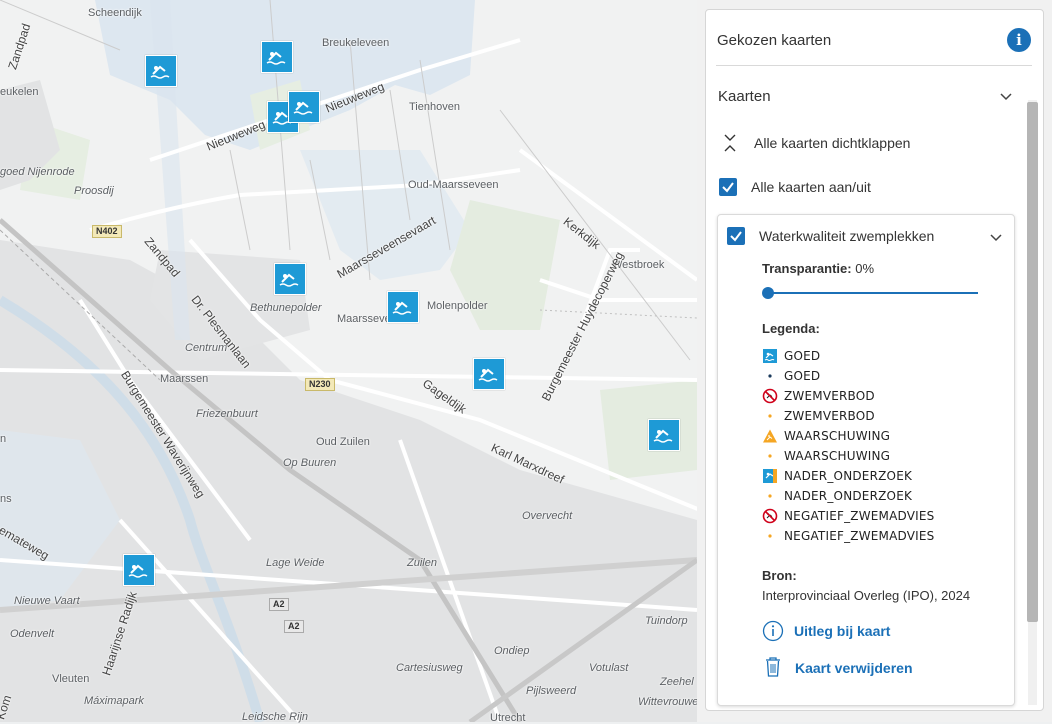 This screenshot has width=1052, height=724. Describe the element at coordinates (547, 516) in the screenshot. I see `place-label: Overvecht` at that location.